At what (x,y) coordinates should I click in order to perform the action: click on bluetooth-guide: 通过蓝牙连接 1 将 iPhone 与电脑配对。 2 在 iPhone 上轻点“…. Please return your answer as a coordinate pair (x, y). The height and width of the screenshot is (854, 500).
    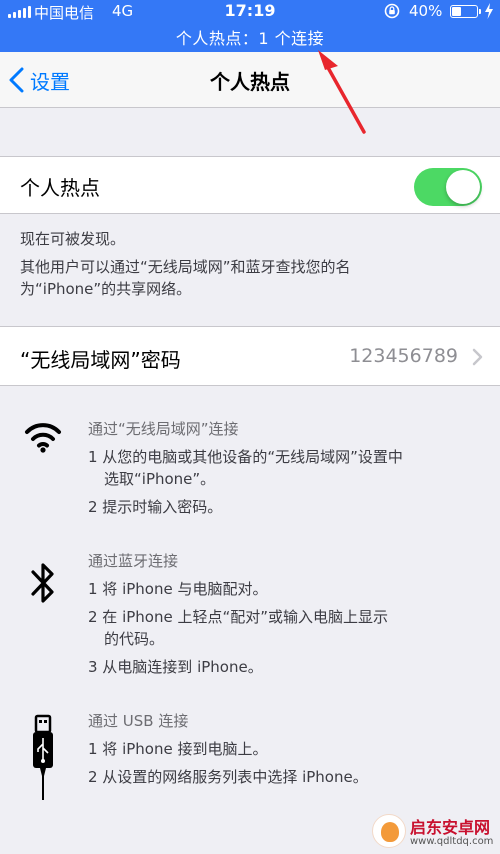
    Looking at the image, I should click on (238, 614).